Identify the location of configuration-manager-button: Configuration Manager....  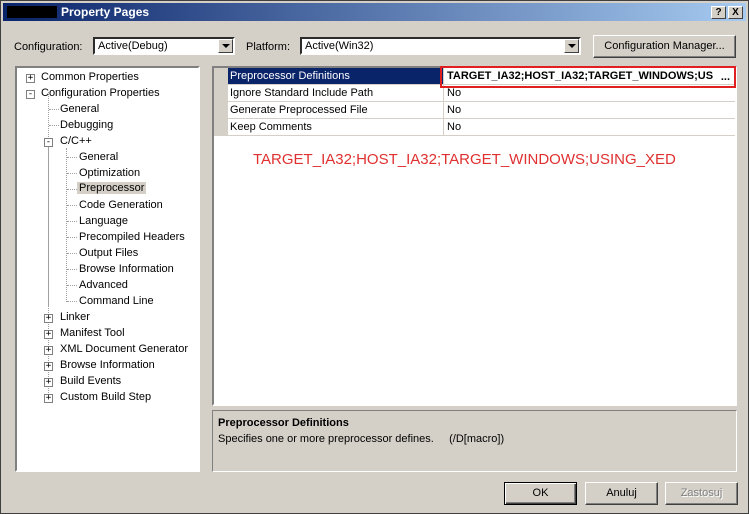
(664, 46).